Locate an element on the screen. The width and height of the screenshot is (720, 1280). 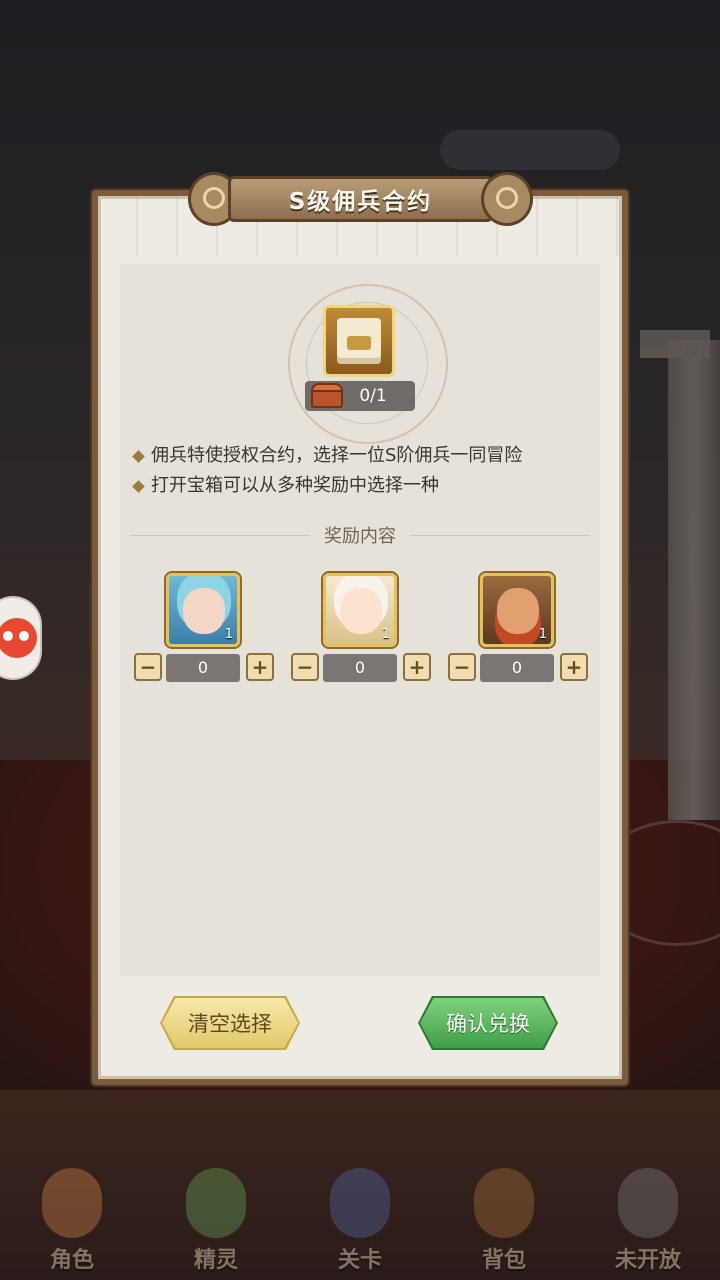
nav-label: 关卡 is located at coordinates (359, 1260).